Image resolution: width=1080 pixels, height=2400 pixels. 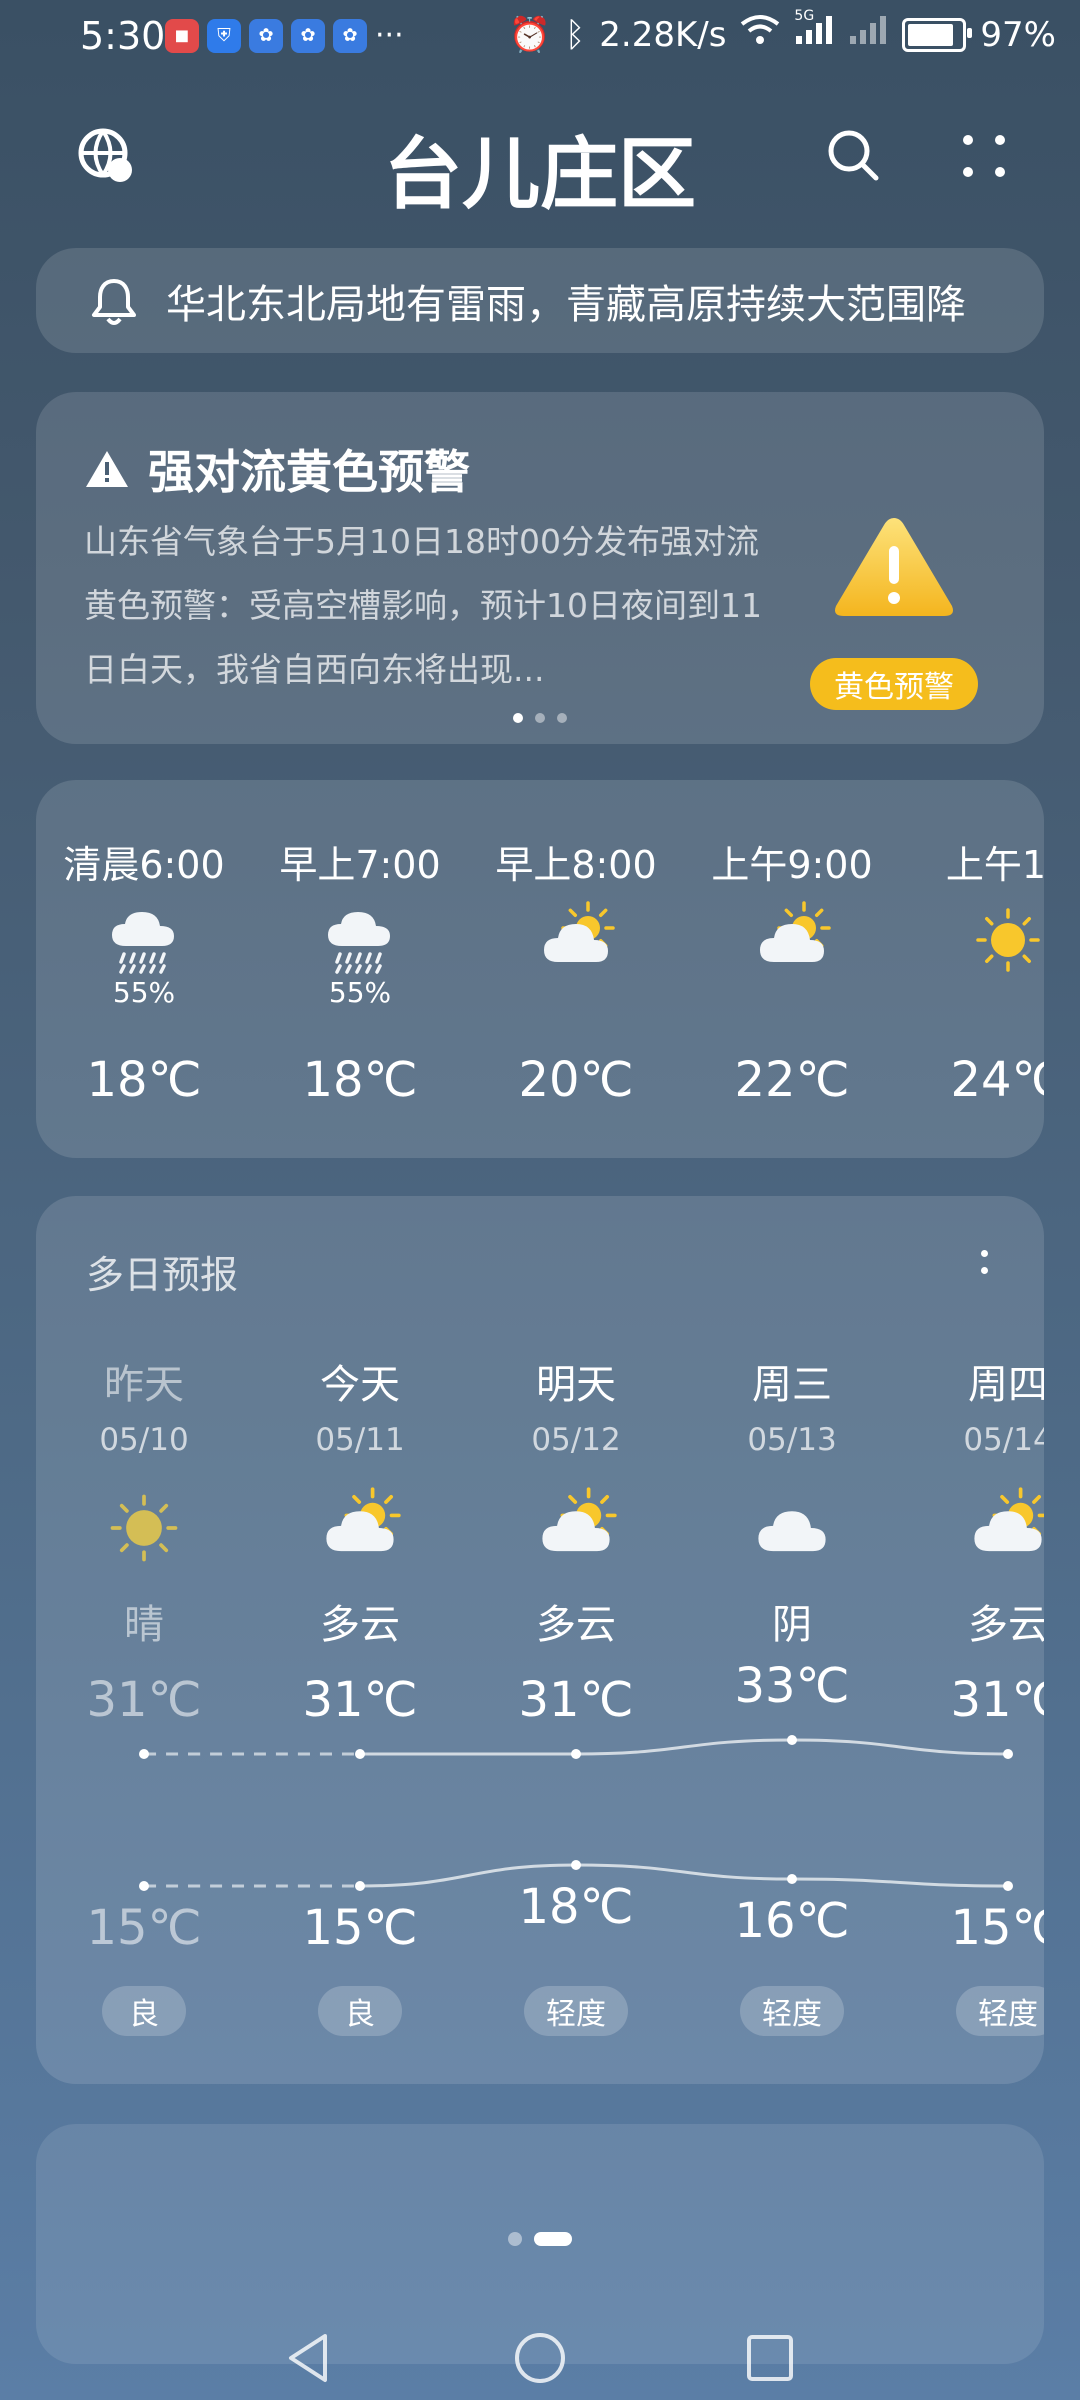 I want to click on alert-heading: 强对流黄色预警, so click(x=277, y=469).